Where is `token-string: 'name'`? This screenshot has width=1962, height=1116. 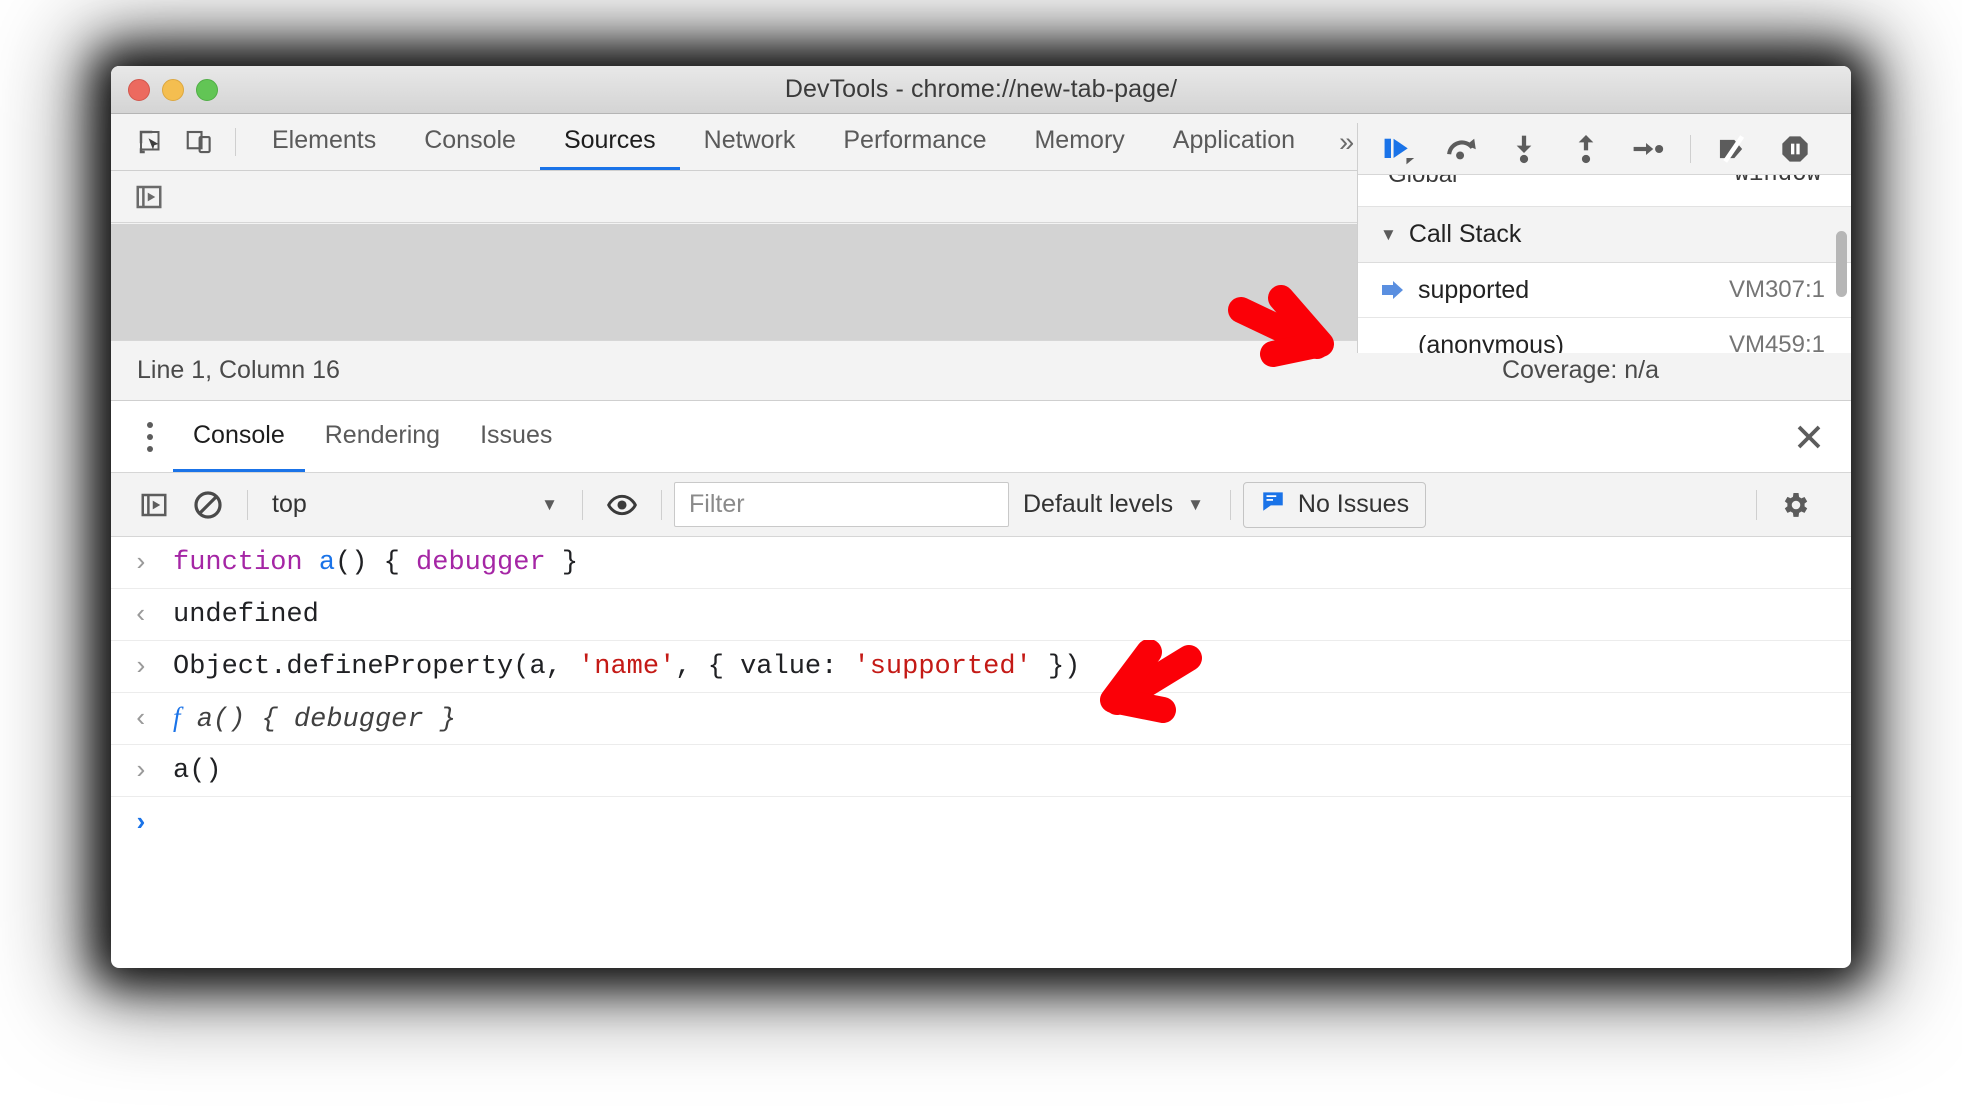
token-string: 'name' is located at coordinates (627, 666).